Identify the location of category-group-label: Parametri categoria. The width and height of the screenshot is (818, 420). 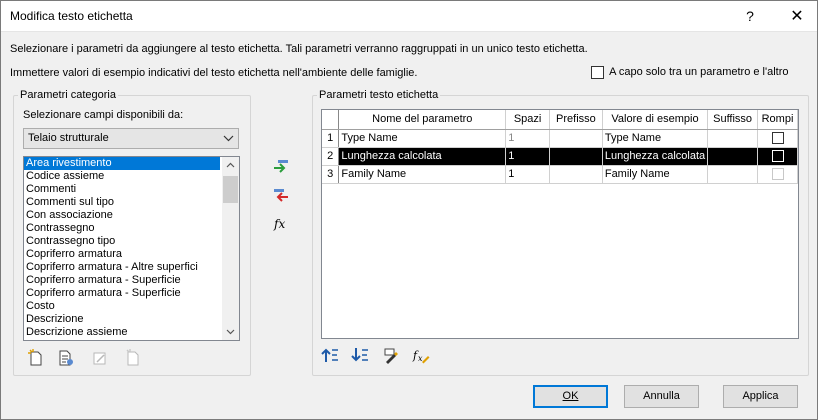
(68, 95).